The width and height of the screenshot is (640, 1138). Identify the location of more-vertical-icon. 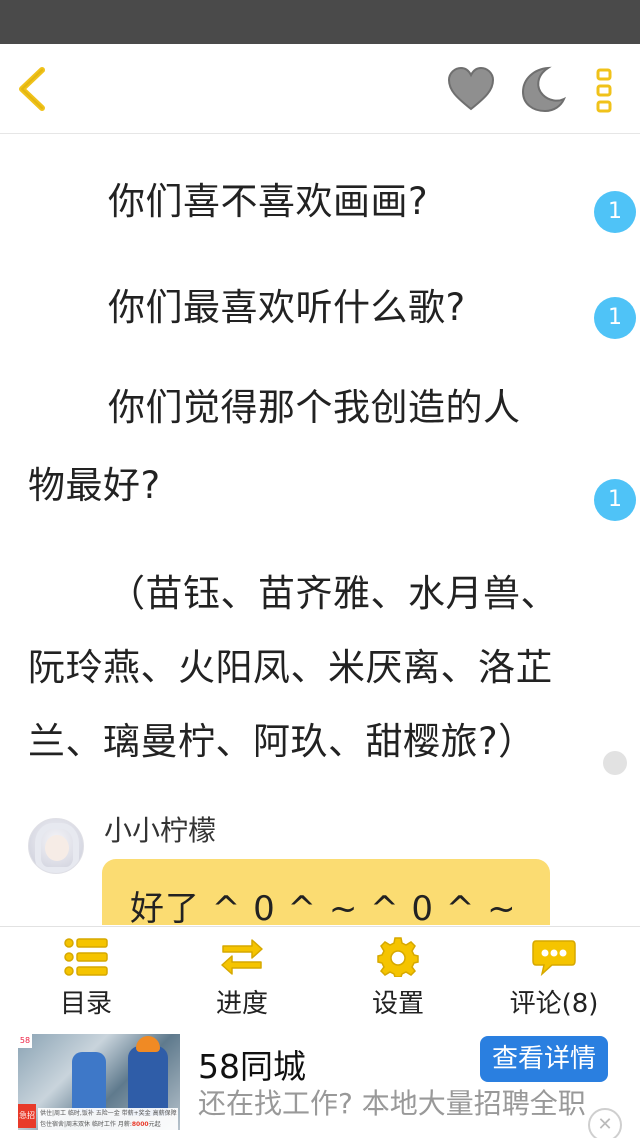
(604, 90).